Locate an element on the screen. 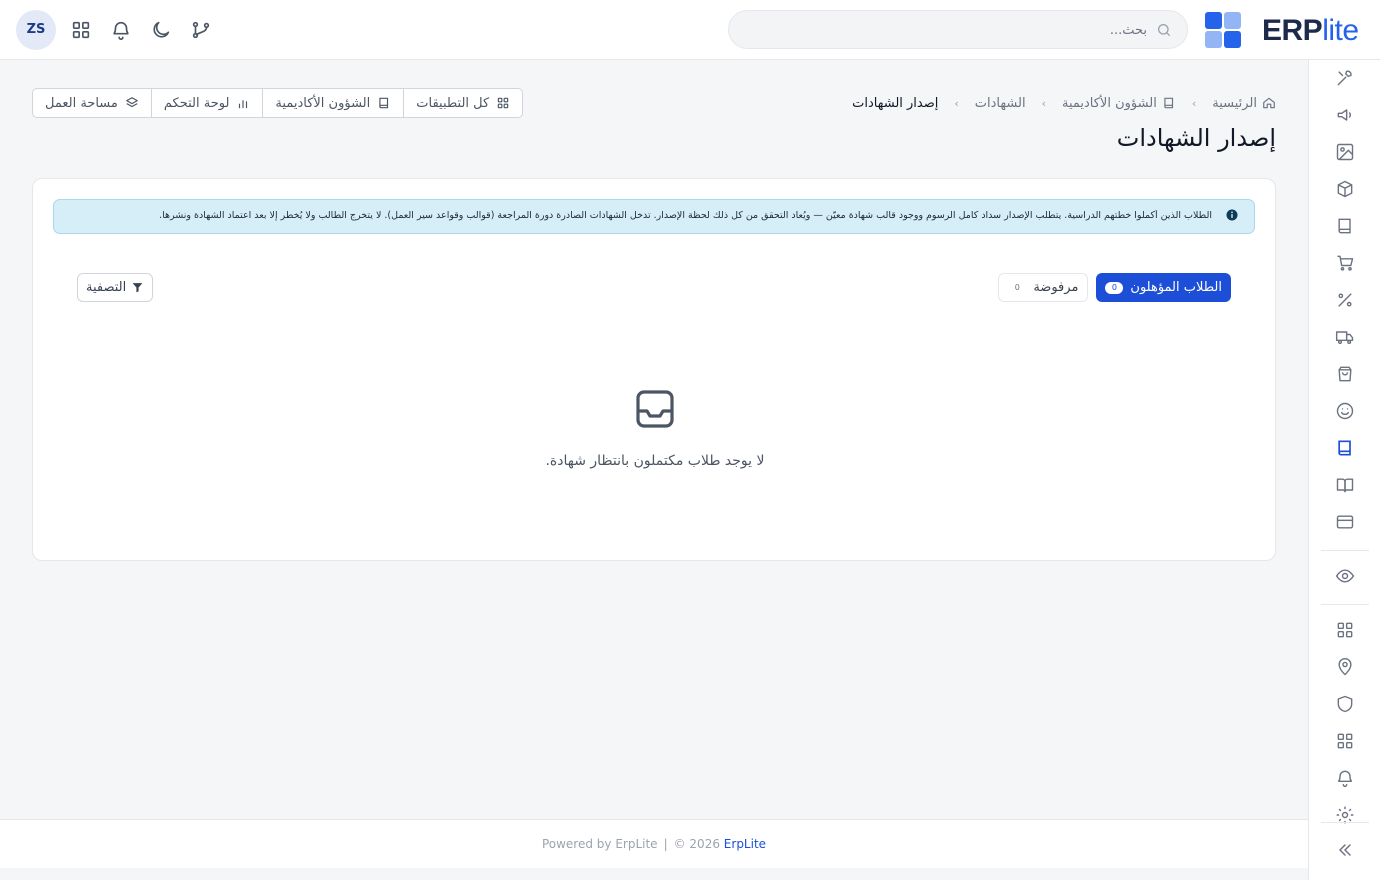 The width and height of the screenshot is (1380, 880). footer: Powered by ErpLite | © 2026 ErpLite is located at coordinates (654, 843).